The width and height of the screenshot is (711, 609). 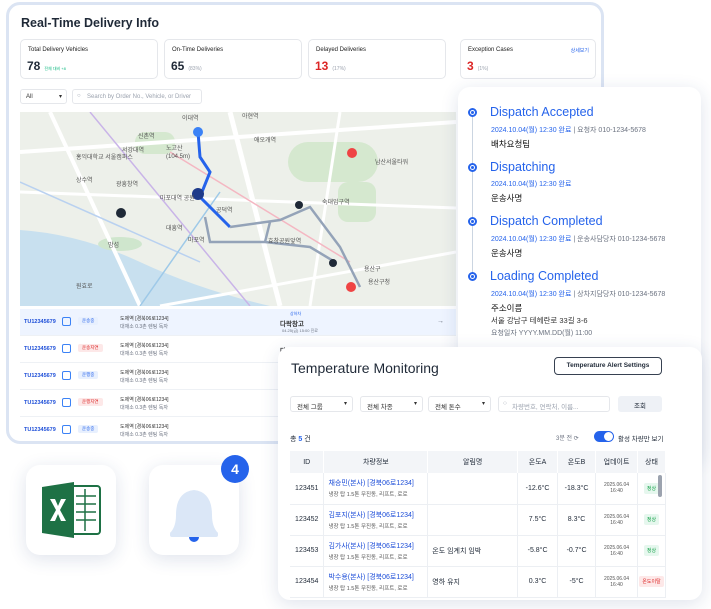 I want to click on table-scrollbar, so click(x=660, y=486).